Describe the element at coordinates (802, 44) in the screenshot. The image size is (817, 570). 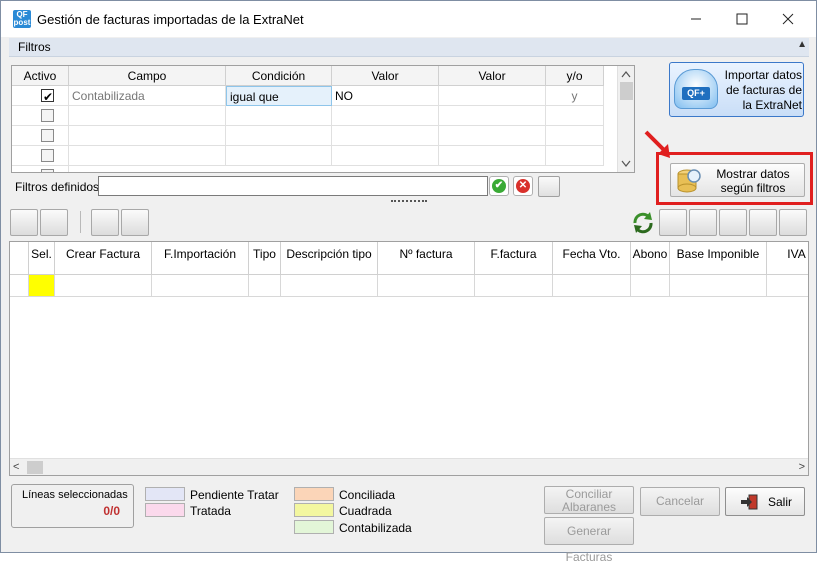
I see `collapse-up-icon: ▲` at that location.